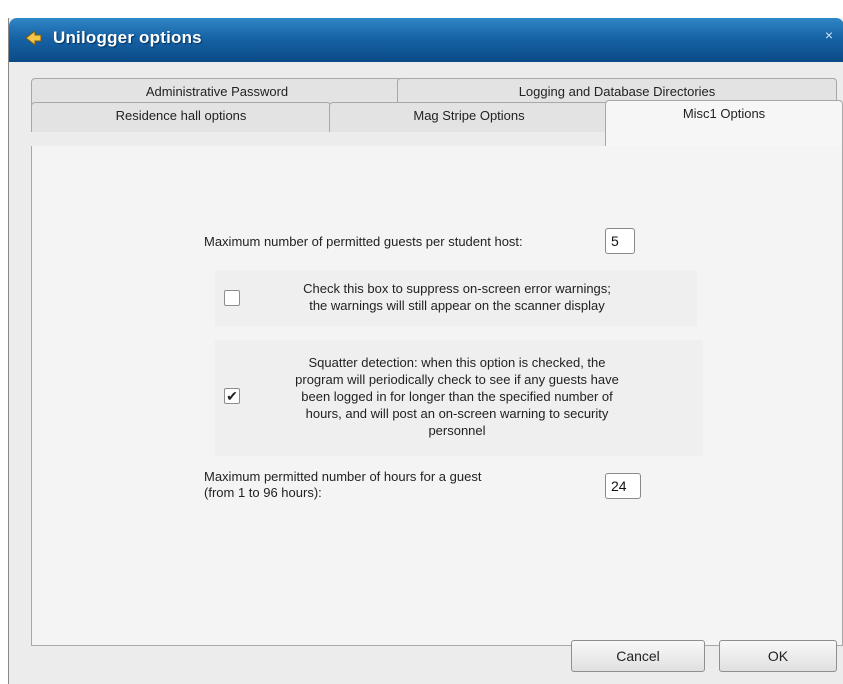  I want to click on tab-label: Mag Stripe Options, so click(469, 115).